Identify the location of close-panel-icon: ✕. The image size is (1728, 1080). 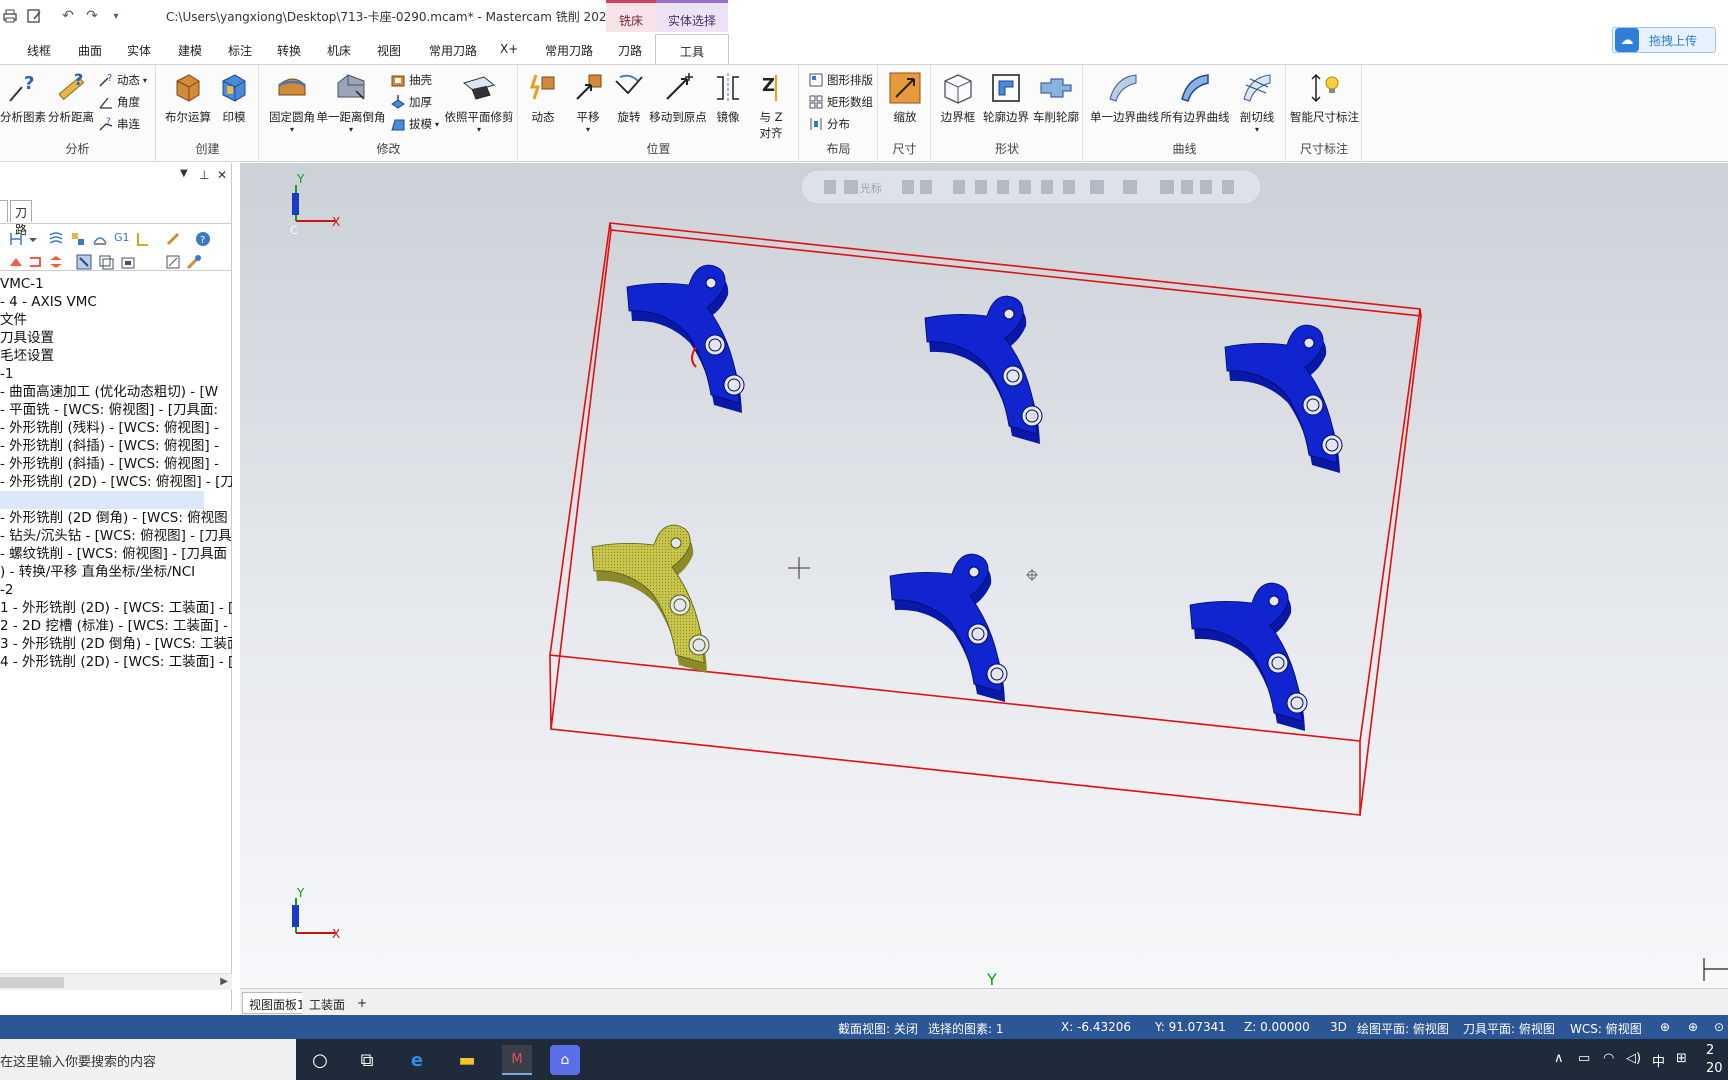
(222, 175).